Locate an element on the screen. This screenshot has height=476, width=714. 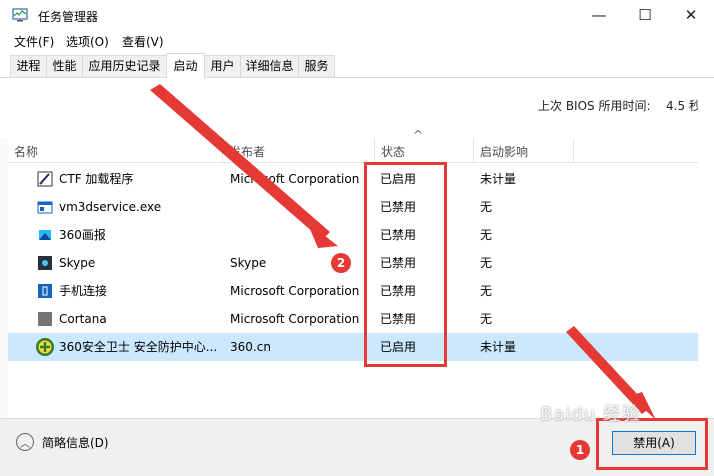
annotation-badge-2: 2 is located at coordinates (341, 263).